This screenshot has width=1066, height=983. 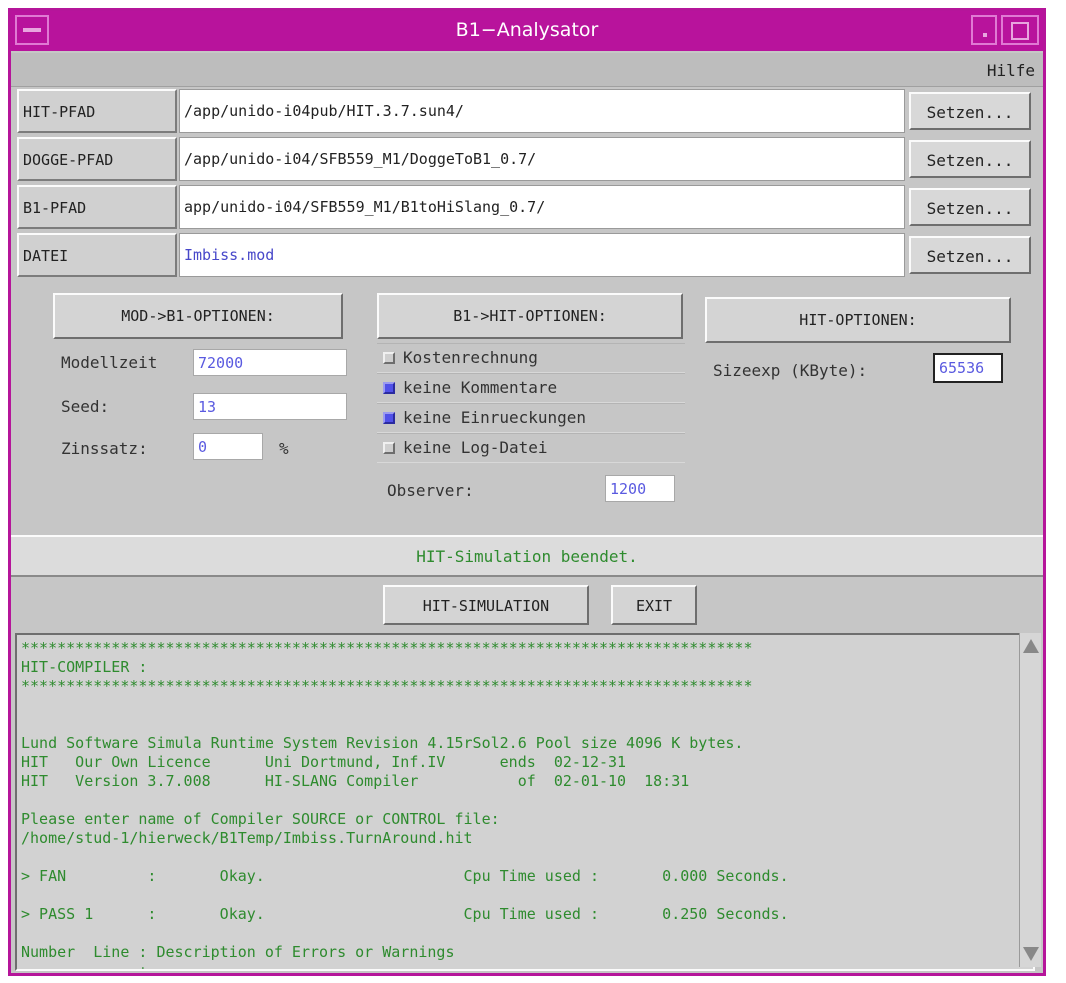 I want to click on mod-b1-options-button: MOD->B1-OPTIONEN:, so click(x=198, y=316).